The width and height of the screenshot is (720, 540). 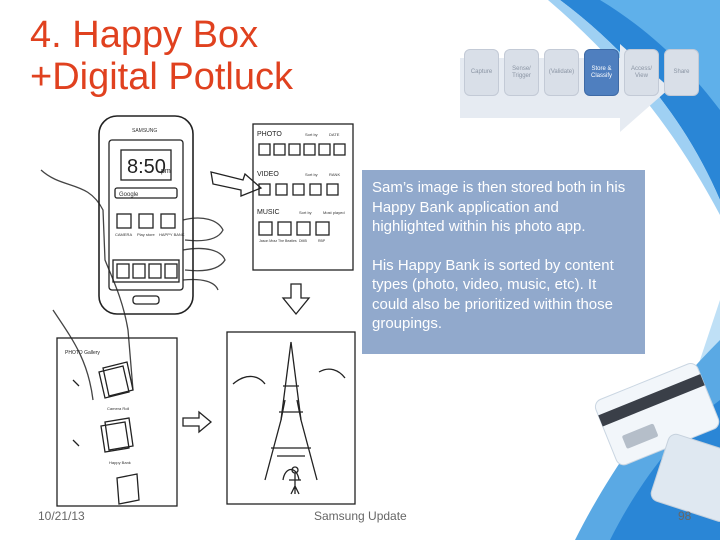 I want to click on phone-time-suffix: pm, so click(x=166, y=171).